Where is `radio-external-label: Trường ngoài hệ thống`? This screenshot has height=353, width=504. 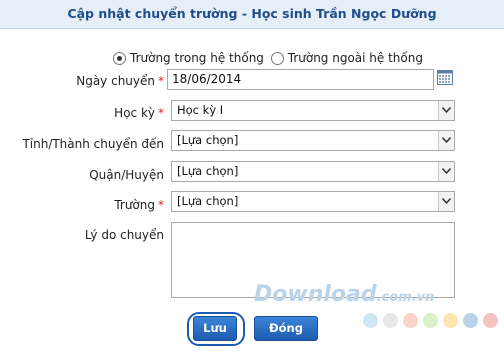 radio-external-label: Trường ngoài hệ thống is located at coordinates (355, 57).